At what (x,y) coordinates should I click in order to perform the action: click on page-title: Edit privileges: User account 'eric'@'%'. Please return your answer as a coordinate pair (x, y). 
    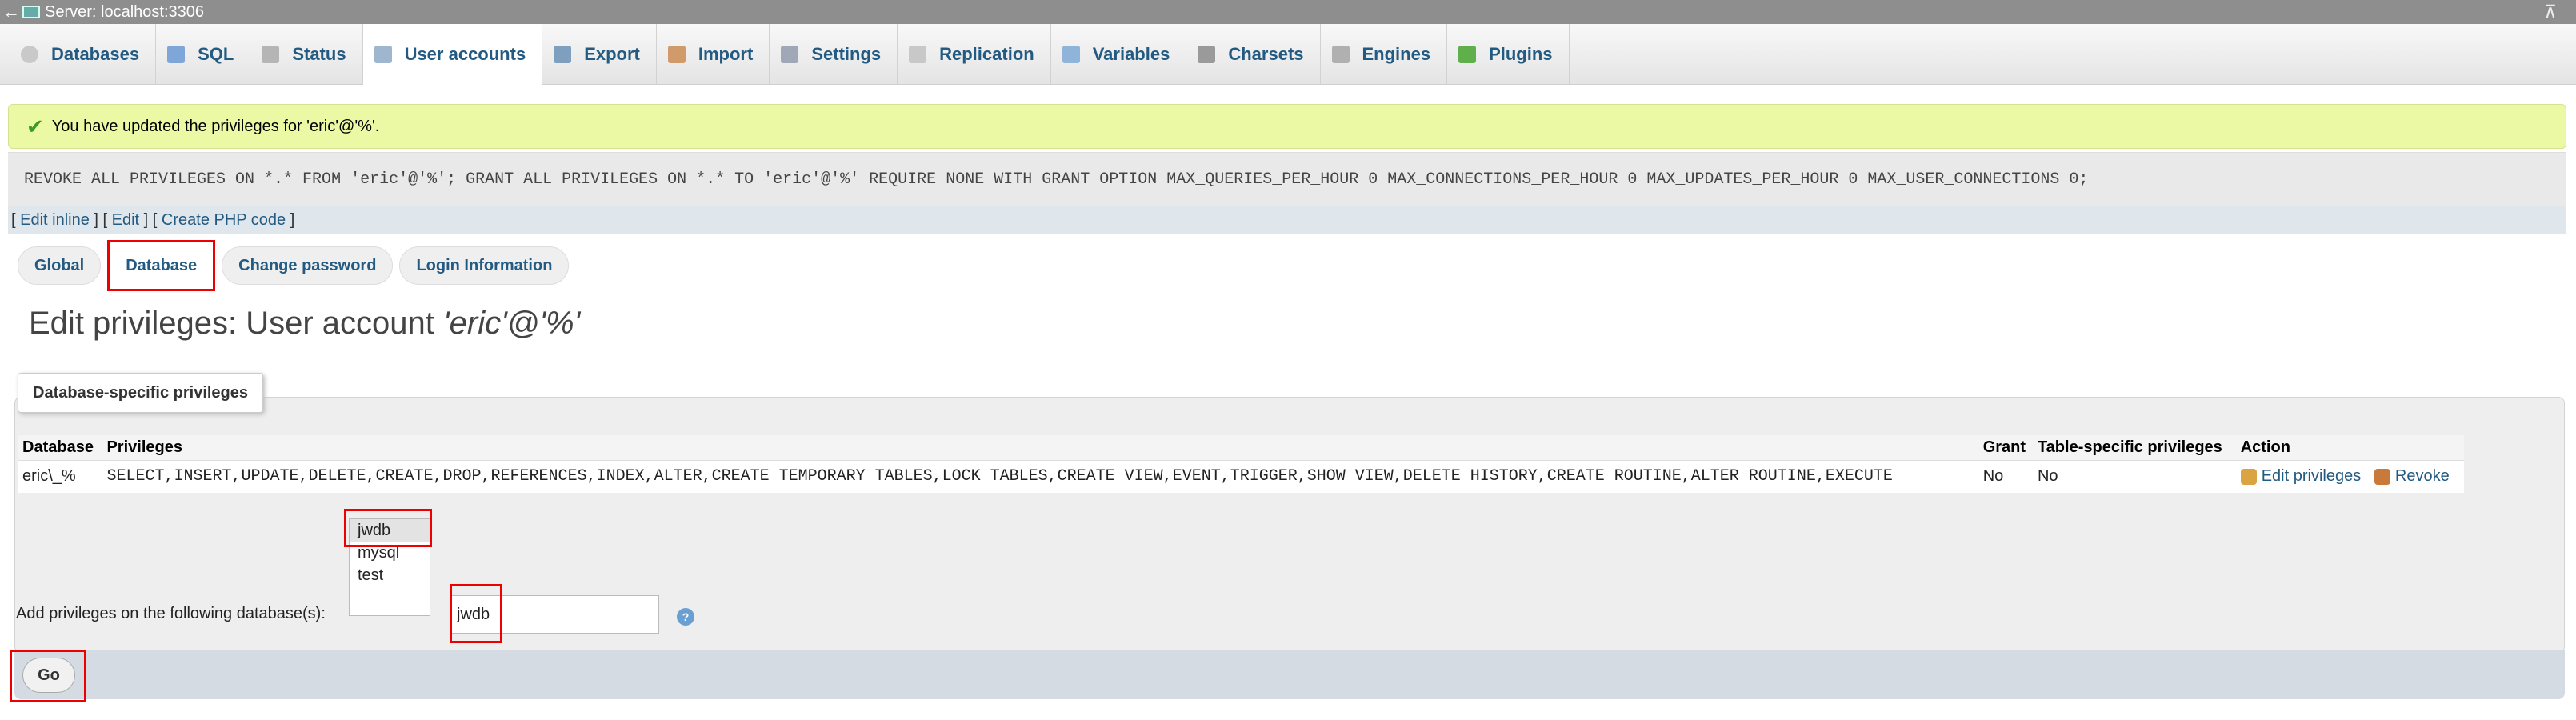
    Looking at the image, I should click on (305, 323).